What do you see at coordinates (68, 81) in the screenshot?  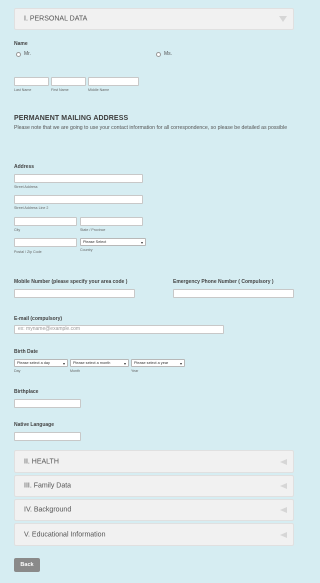 I see `first-name-input` at bounding box center [68, 81].